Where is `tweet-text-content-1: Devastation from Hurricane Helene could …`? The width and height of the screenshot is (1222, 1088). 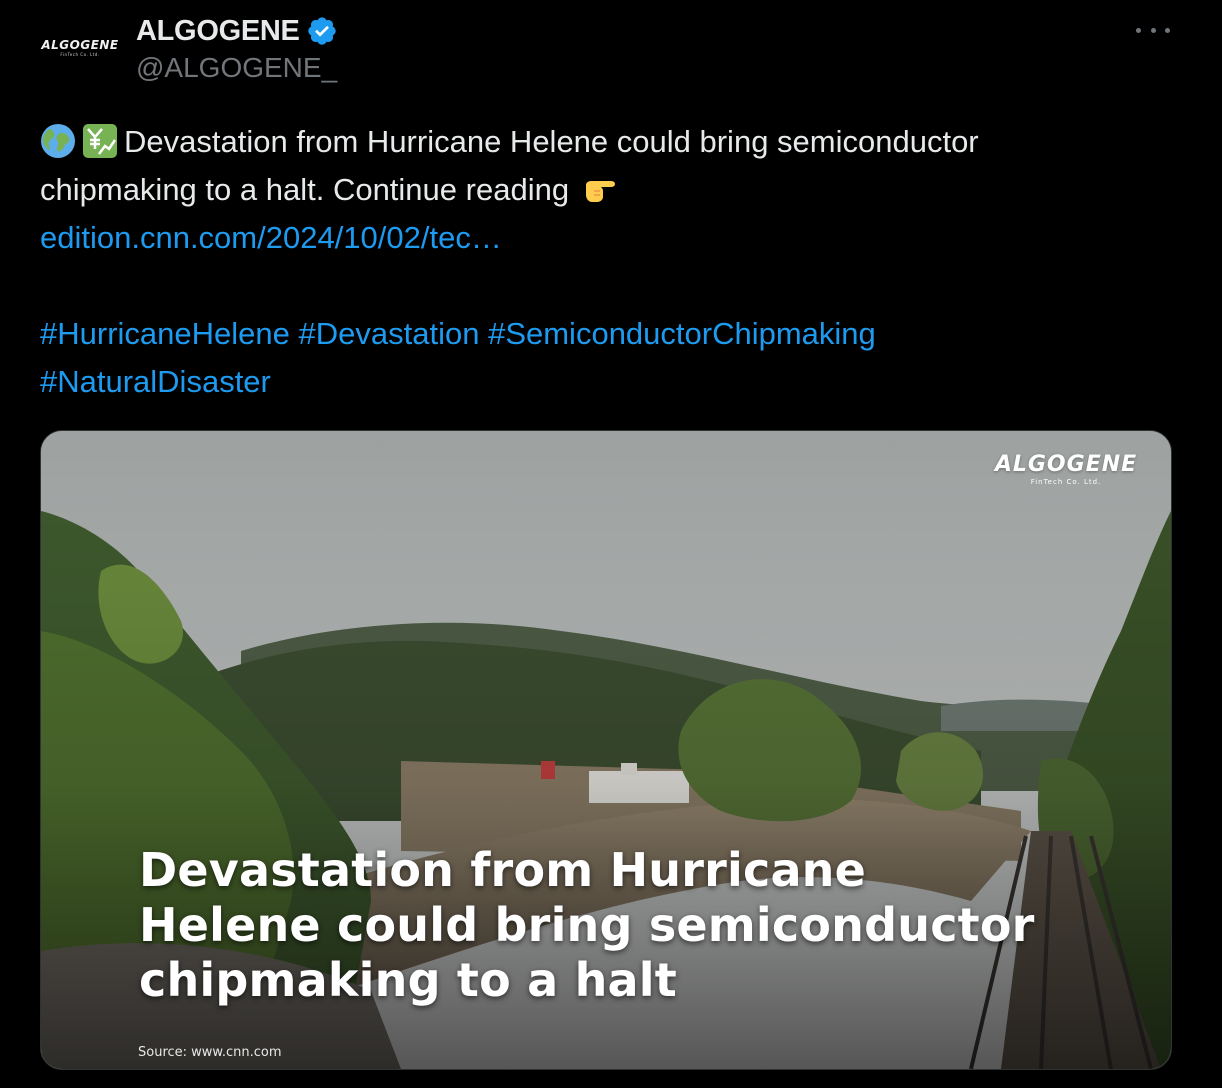 tweet-text-content-1: Devastation from Hurricane Helene could … is located at coordinates (551, 141).